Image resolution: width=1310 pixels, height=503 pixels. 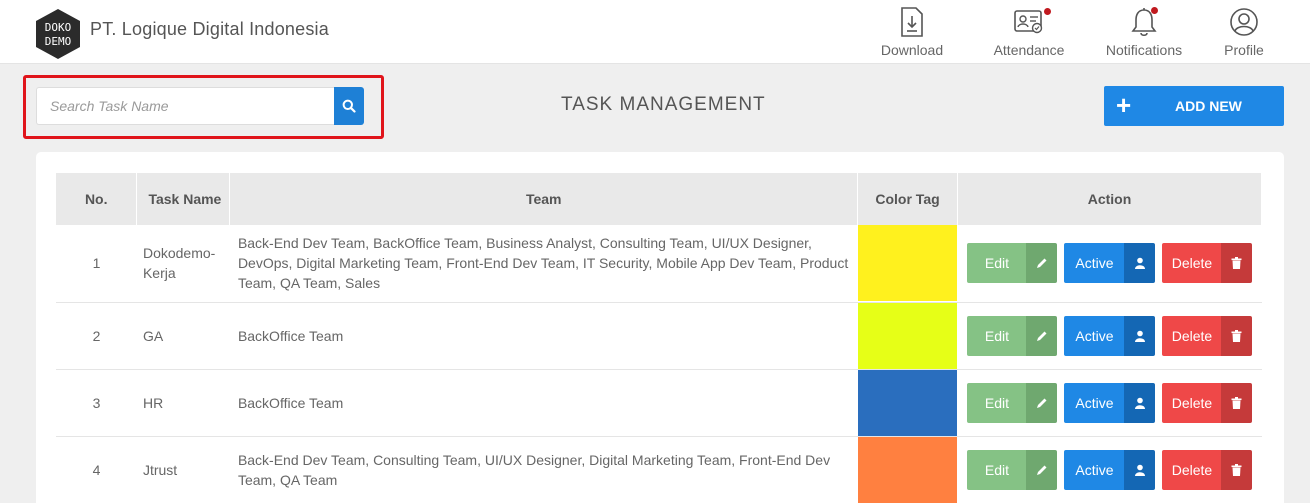 What do you see at coordinates (912, 22) in the screenshot?
I see `download-icon` at bounding box center [912, 22].